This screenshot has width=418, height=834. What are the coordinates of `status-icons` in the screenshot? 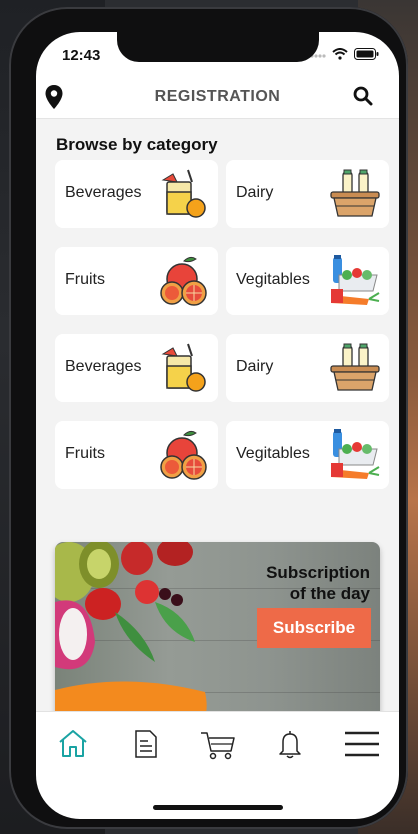 It's located at (344, 54).